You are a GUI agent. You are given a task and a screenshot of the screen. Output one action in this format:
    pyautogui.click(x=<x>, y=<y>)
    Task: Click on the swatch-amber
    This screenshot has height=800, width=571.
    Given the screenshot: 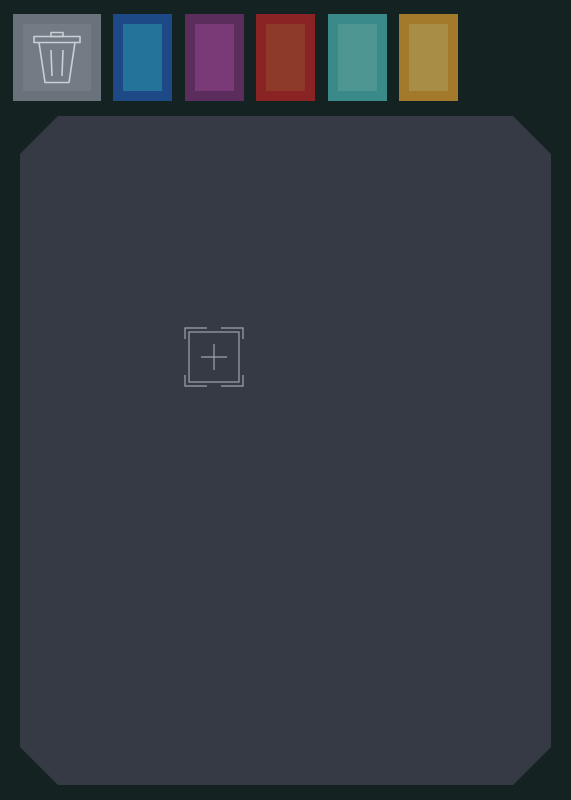 What is the action you would take?
    pyautogui.click(x=428, y=57)
    